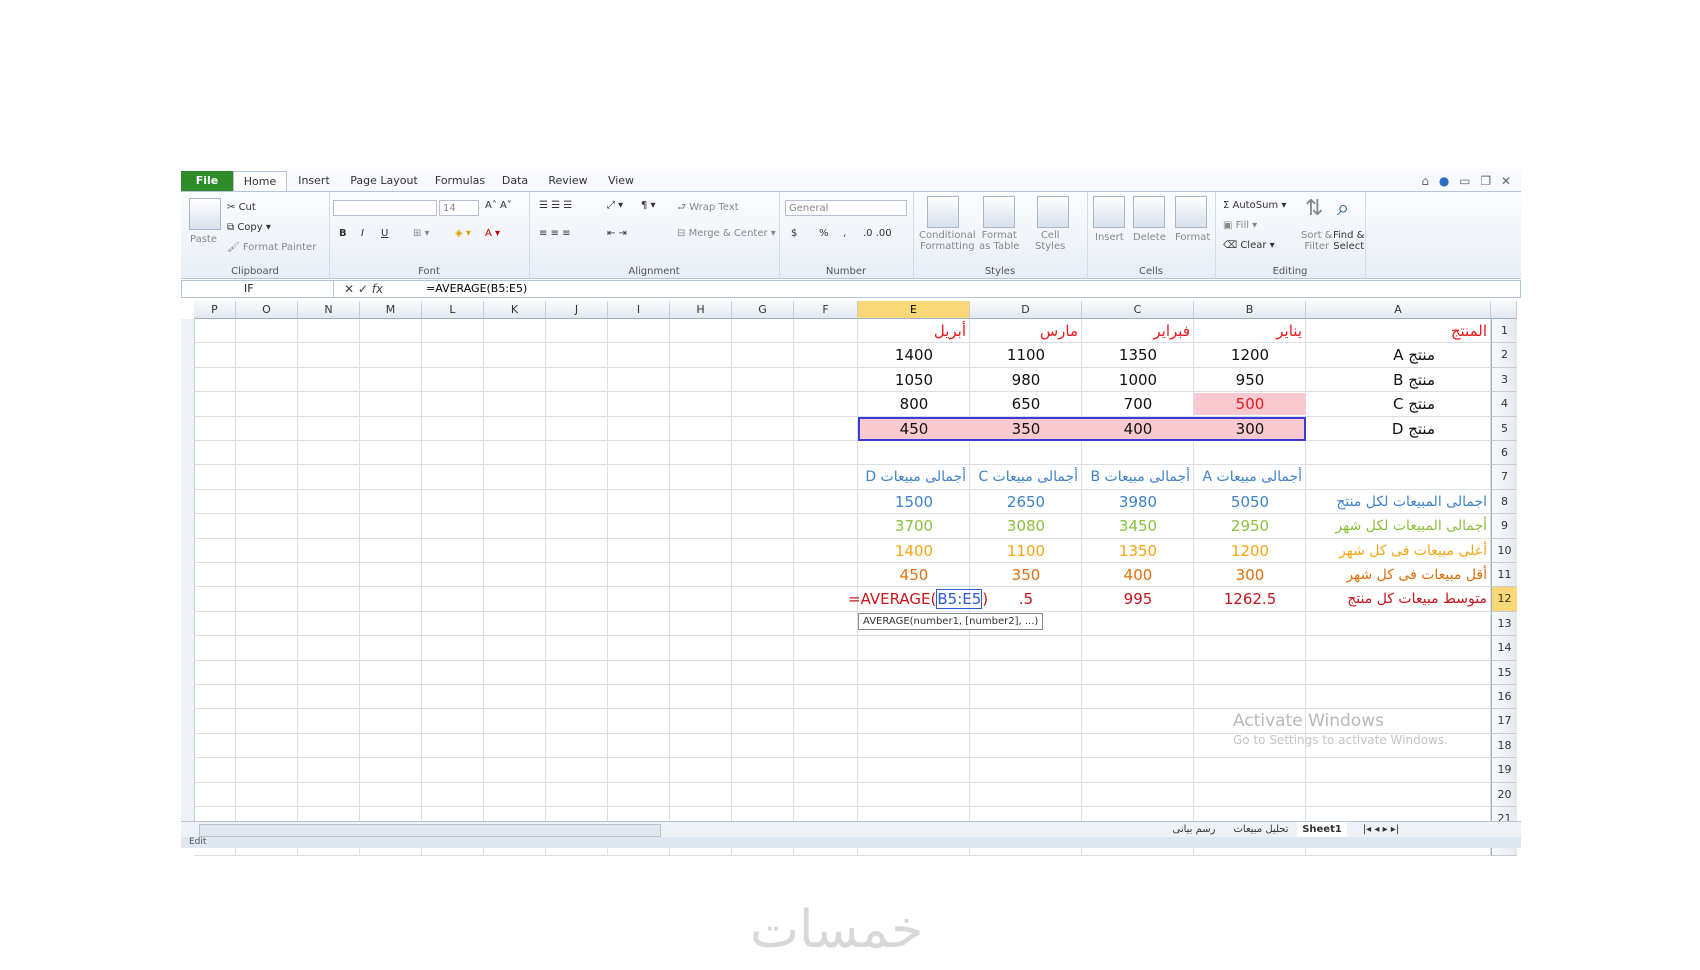  I want to click on cell-e12-formula: =AVERAGE(B5:E5), so click(918, 599).